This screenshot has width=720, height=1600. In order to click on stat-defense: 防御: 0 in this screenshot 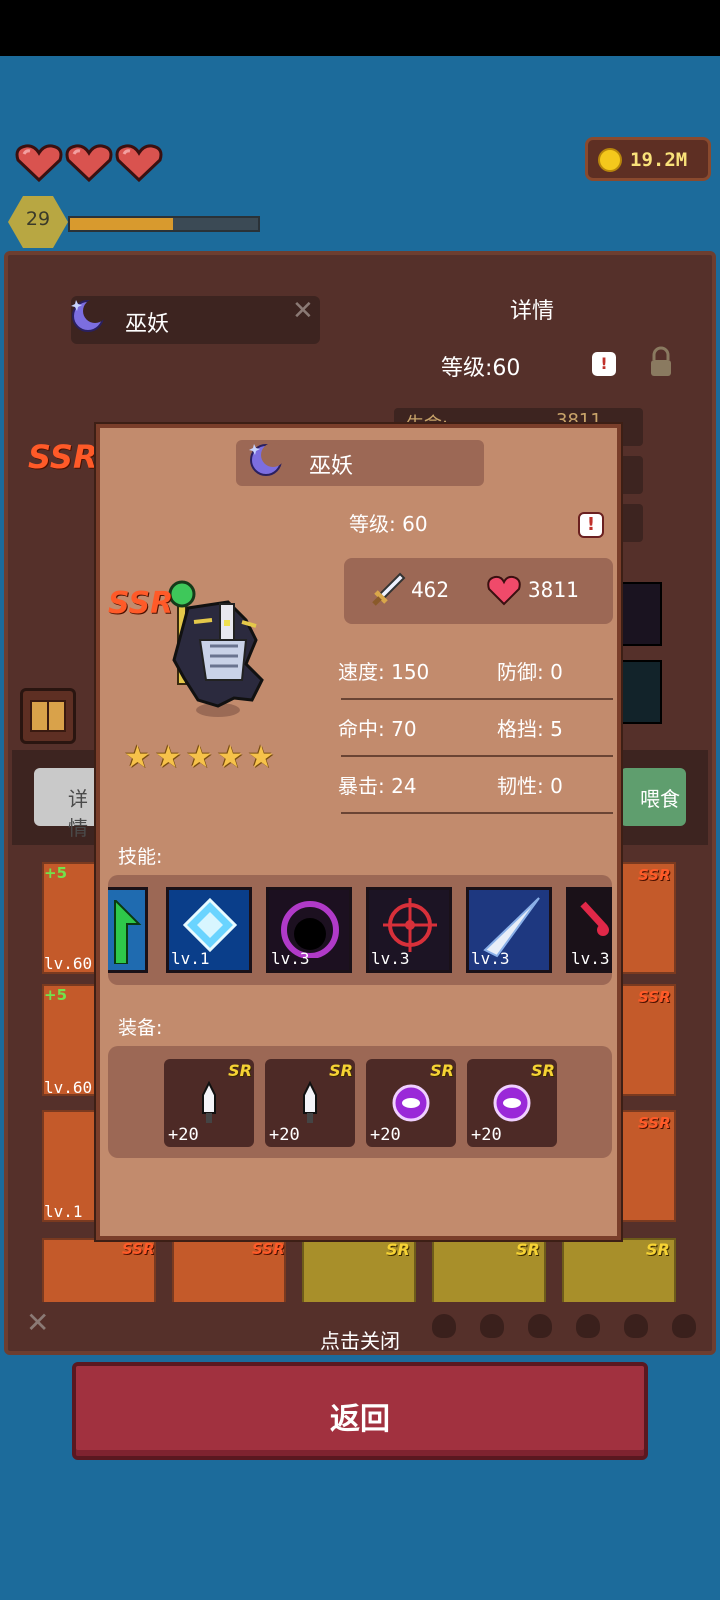, I will do `click(530, 672)`.